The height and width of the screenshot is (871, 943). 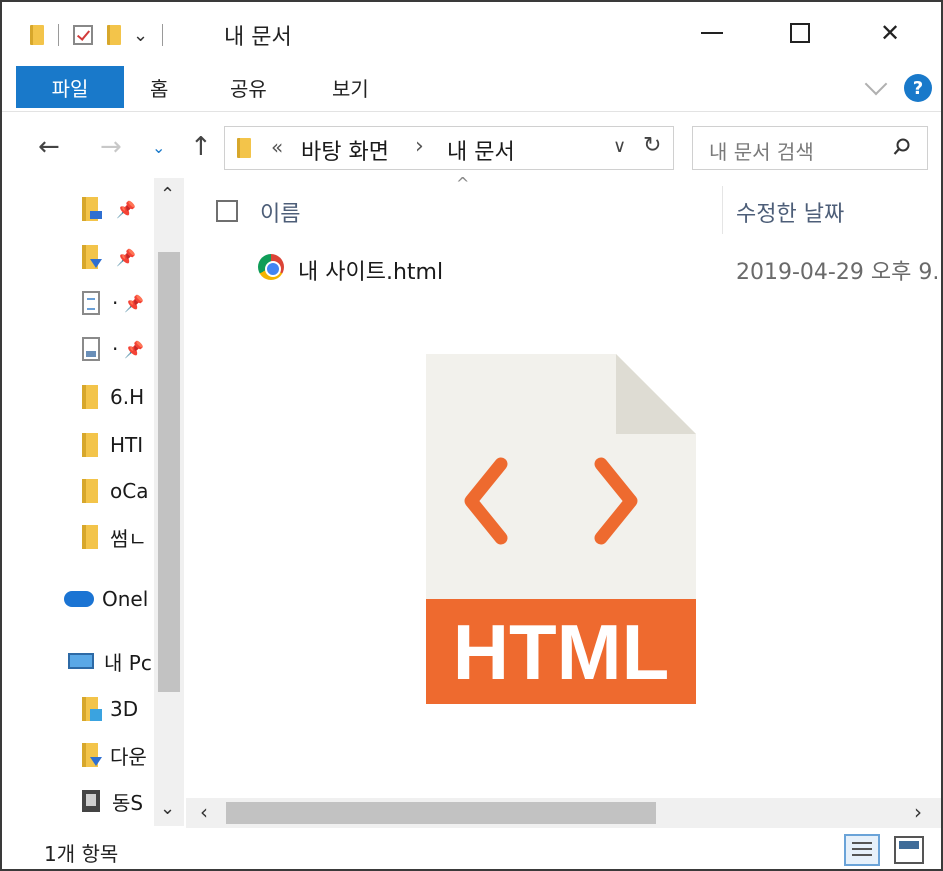 What do you see at coordinates (81, 854) in the screenshot?
I see `item-count: 1개 항목` at bounding box center [81, 854].